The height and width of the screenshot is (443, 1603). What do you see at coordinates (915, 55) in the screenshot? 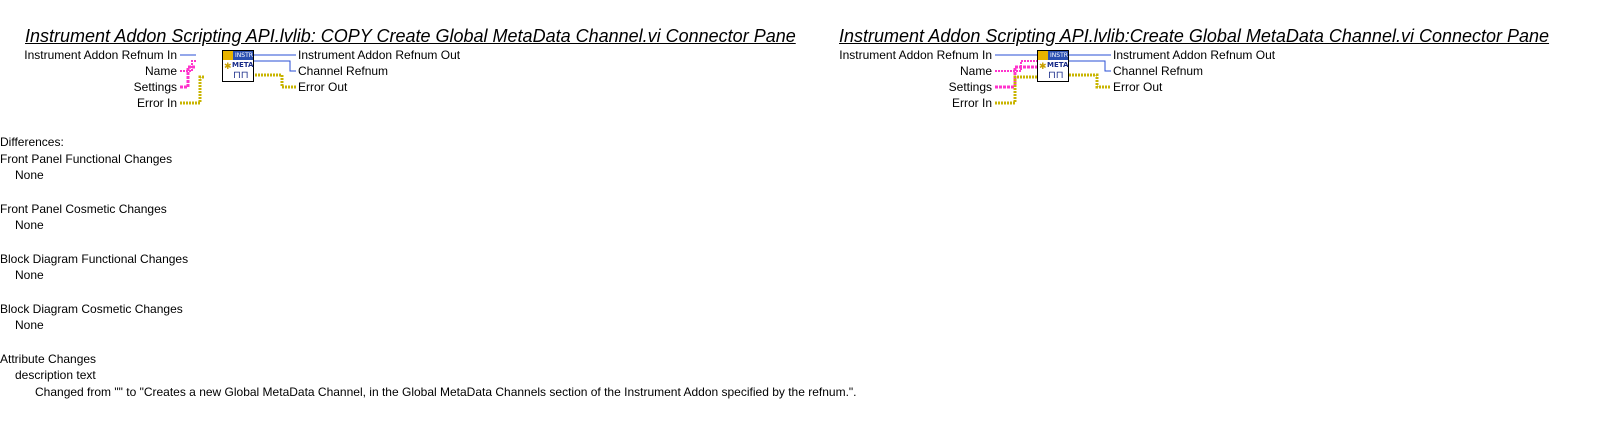
I see `right-input-refnum-label: Instrument Addon Refnum In` at bounding box center [915, 55].